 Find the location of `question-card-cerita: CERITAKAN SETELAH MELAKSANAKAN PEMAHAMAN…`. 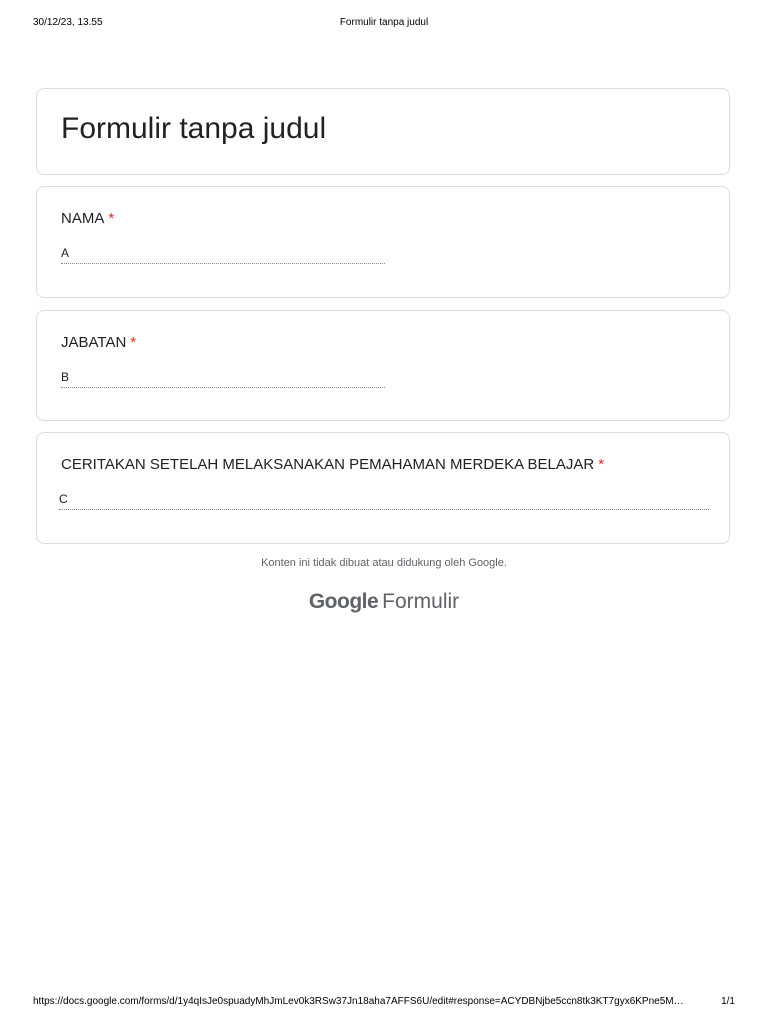

question-card-cerita: CERITAKAN SETELAH MELAKSANAKAN PEMAHAMAN… is located at coordinates (383, 488).